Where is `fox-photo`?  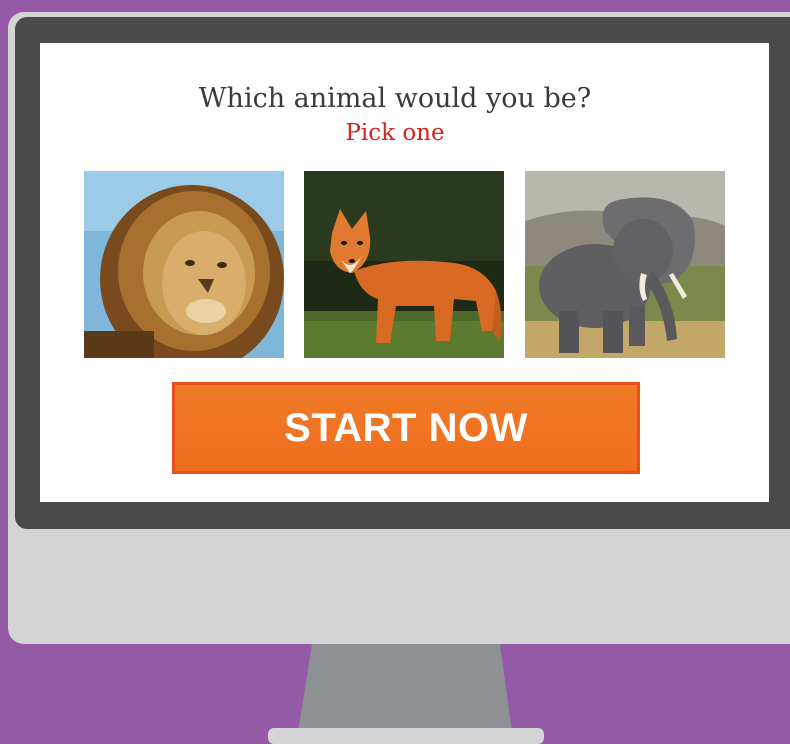 fox-photo is located at coordinates (404, 264).